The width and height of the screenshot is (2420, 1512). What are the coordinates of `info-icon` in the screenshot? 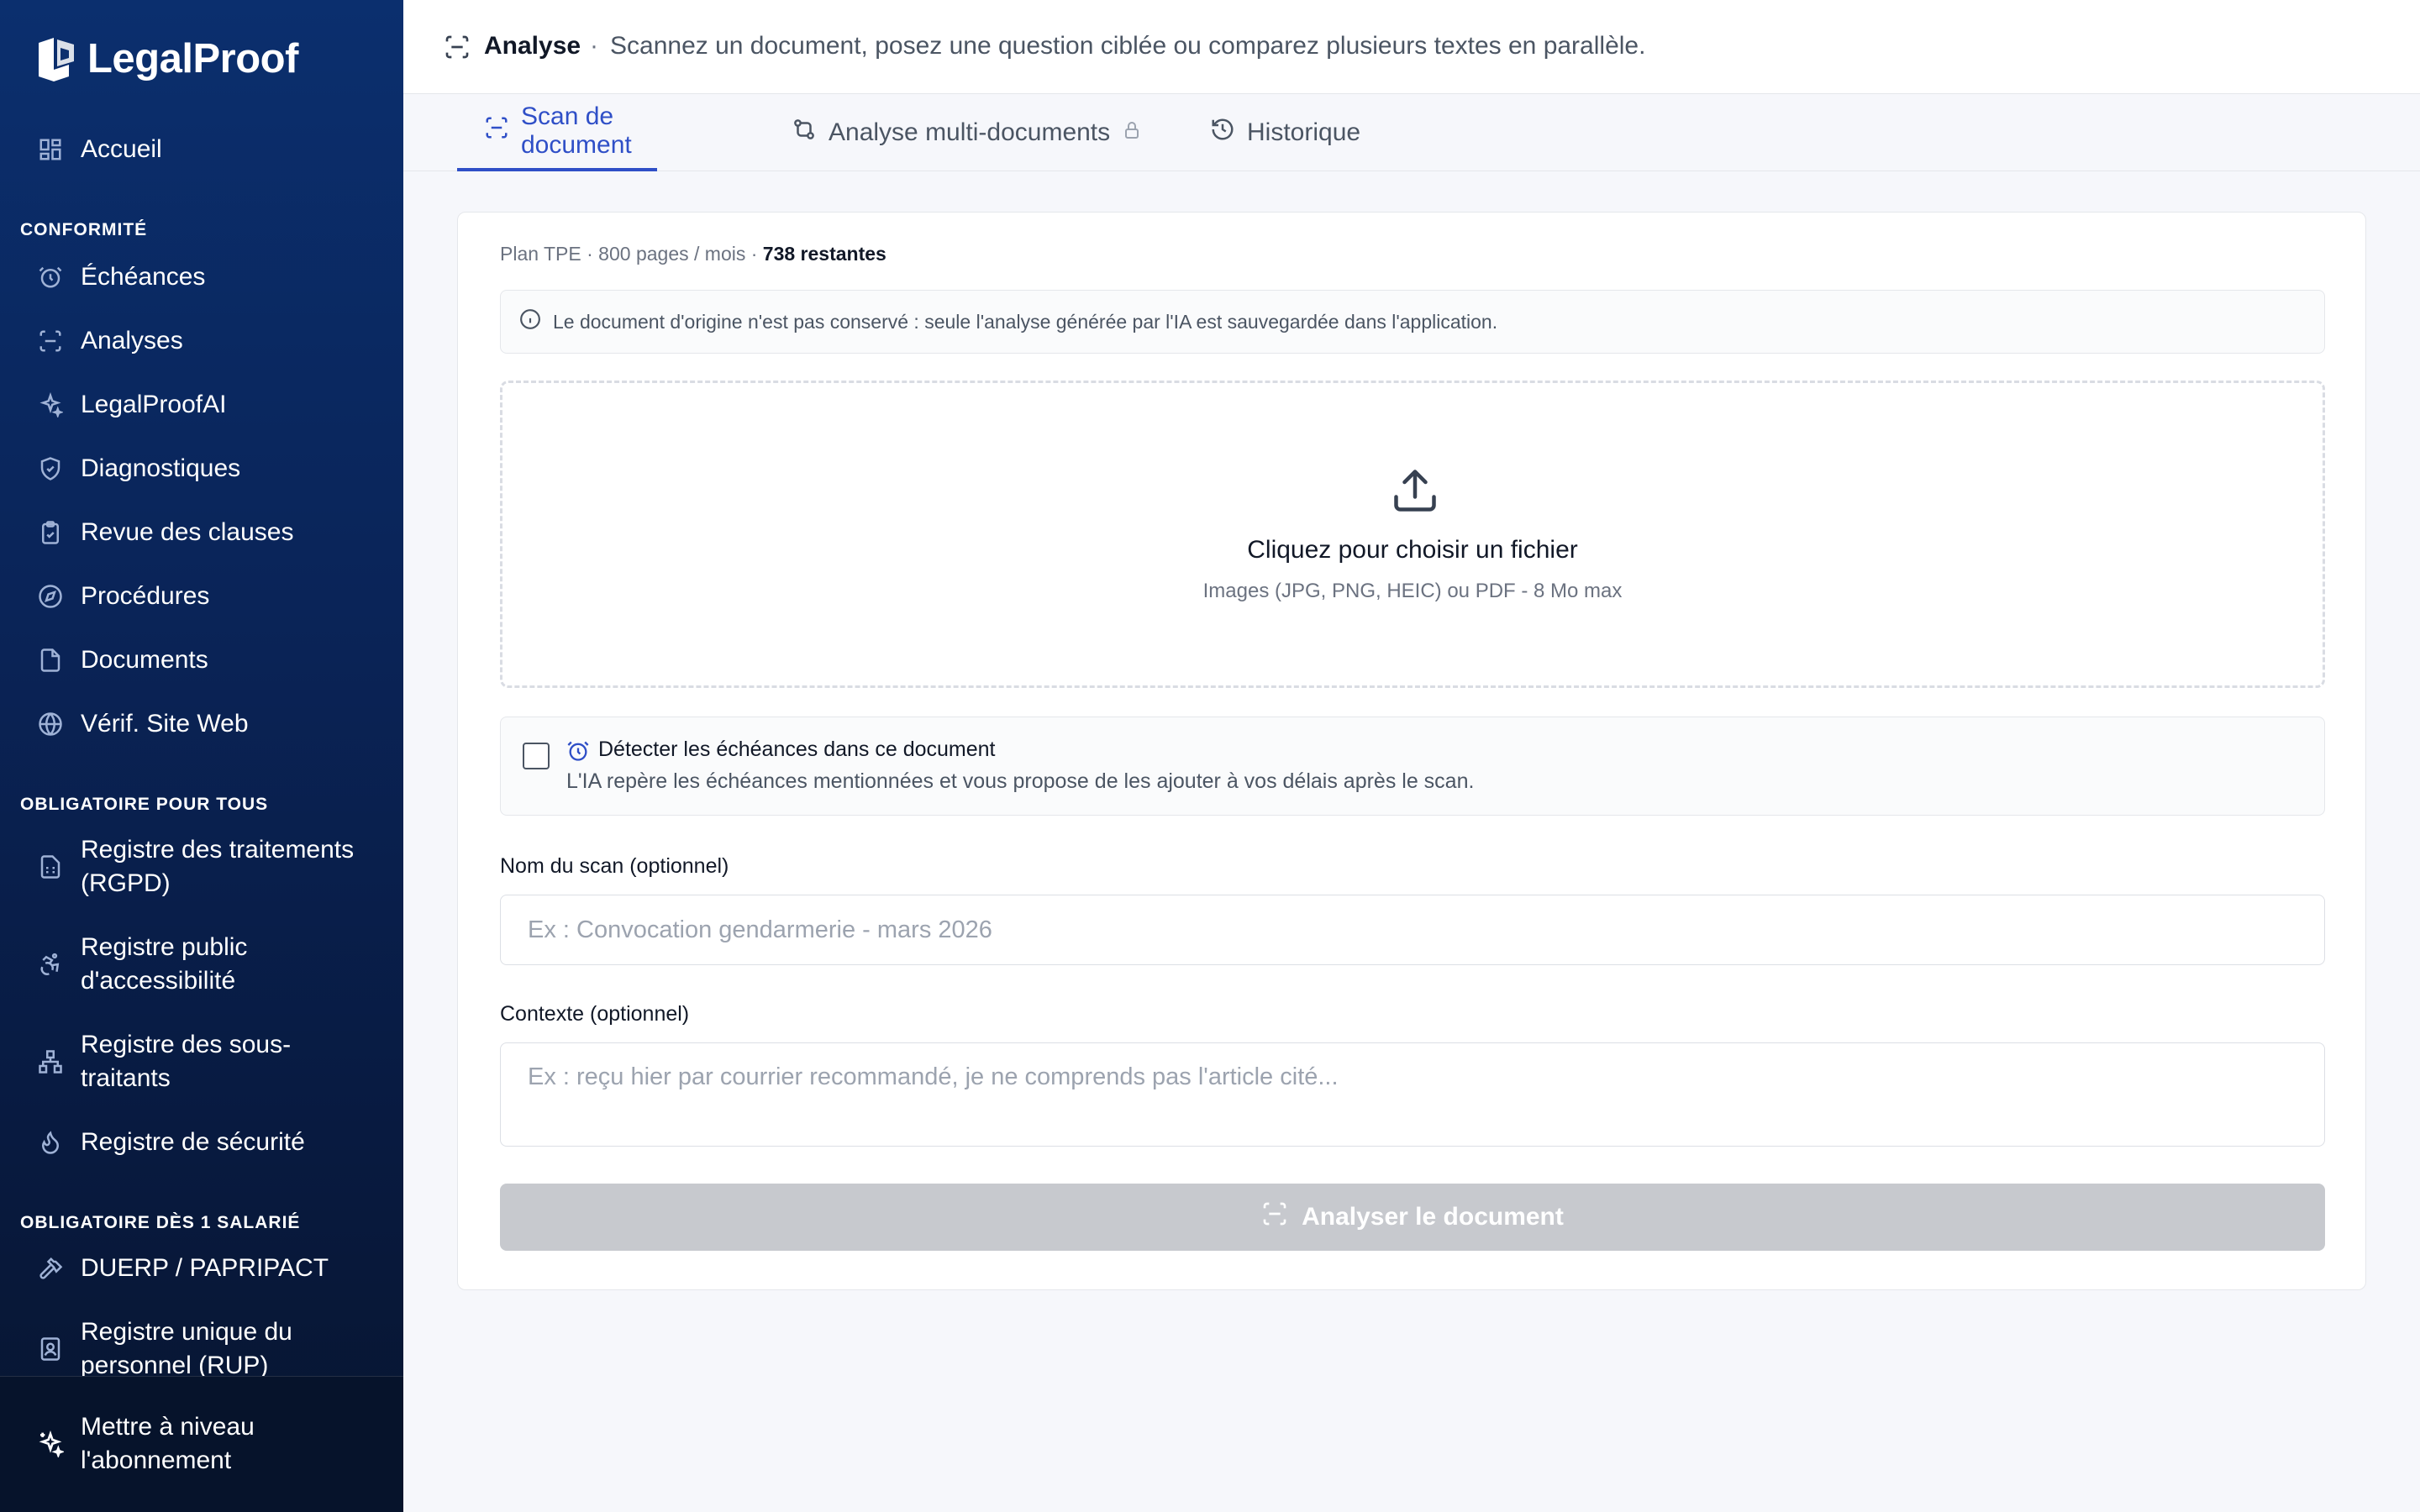 It's located at (530, 321).